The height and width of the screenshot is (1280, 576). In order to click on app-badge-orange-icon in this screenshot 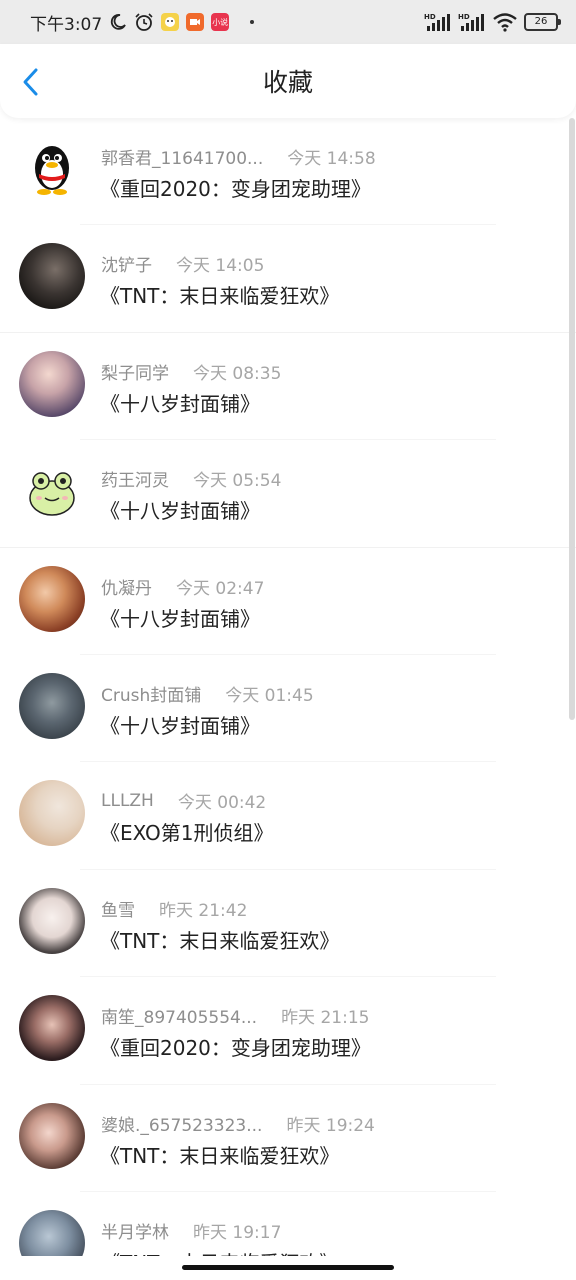, I will do `click(195, 22)`.